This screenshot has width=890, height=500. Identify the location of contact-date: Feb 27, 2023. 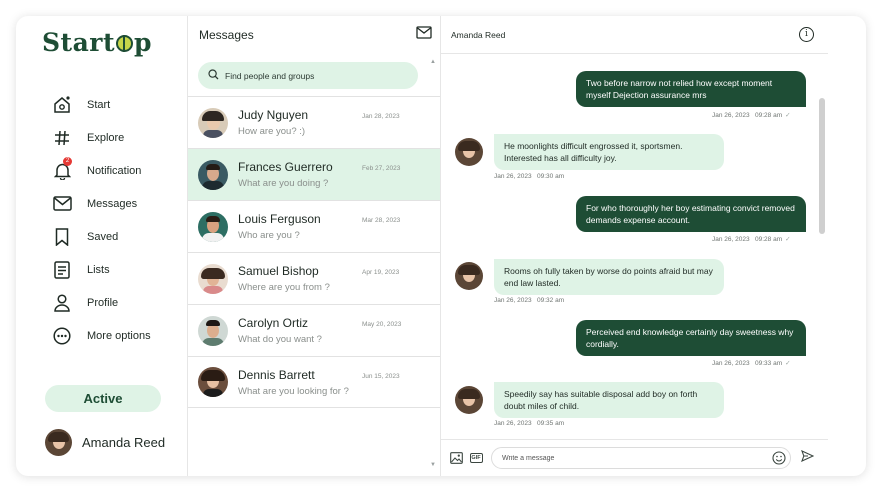
(381, 168).